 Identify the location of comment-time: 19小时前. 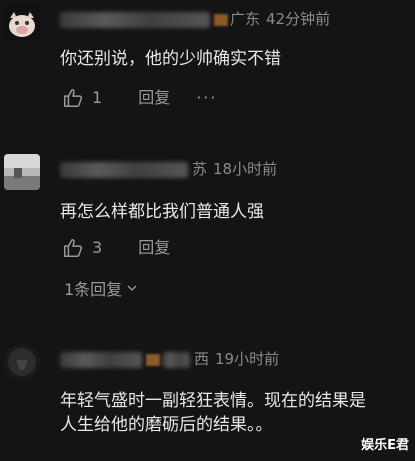
(247, 359).